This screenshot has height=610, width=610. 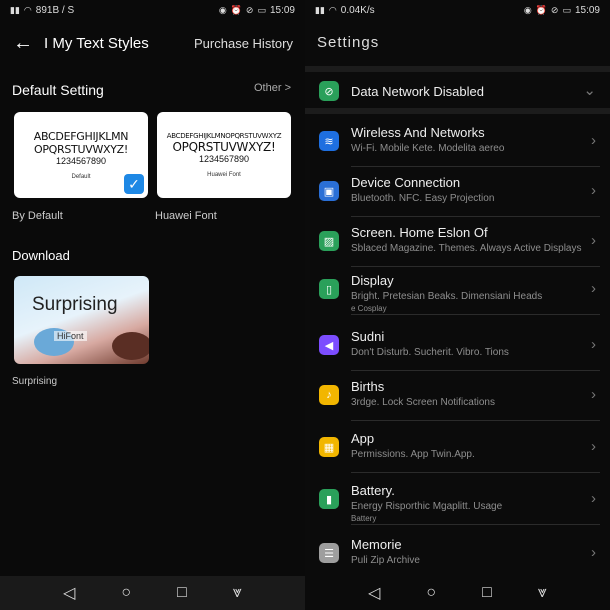 I want to click on bubble-decoration, so click(x=130, y=346).